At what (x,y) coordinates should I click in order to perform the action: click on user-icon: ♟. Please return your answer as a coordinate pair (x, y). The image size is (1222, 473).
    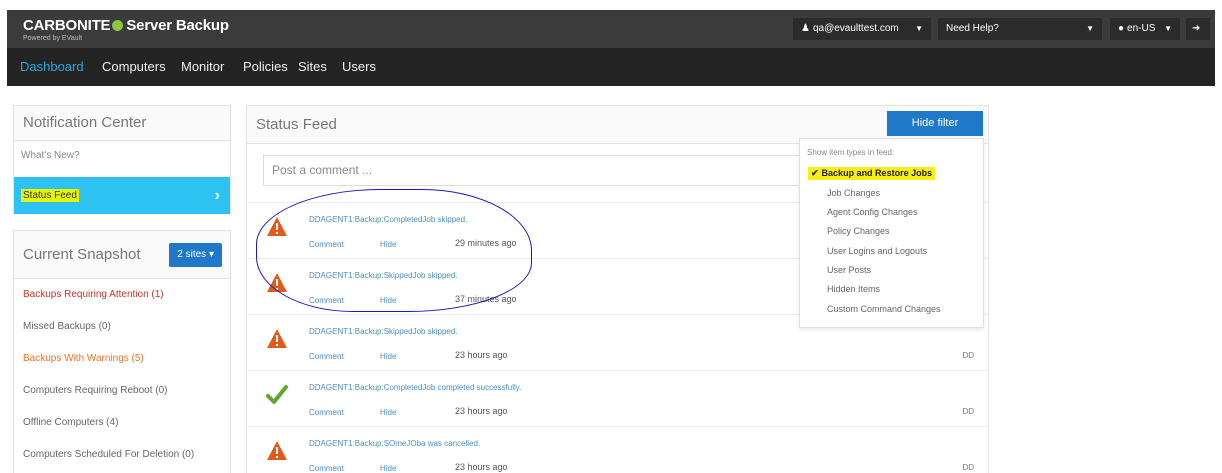
    Looking at the image, I should click on (805, 28).